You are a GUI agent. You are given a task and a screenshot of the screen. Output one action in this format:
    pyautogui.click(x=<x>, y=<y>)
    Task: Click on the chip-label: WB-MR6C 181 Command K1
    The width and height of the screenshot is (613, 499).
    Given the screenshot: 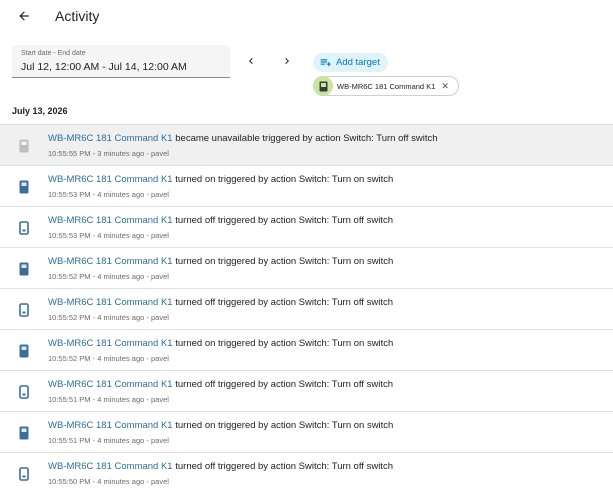 What is the action you would take?
    pyautogui.click(x=386, y=86)
    